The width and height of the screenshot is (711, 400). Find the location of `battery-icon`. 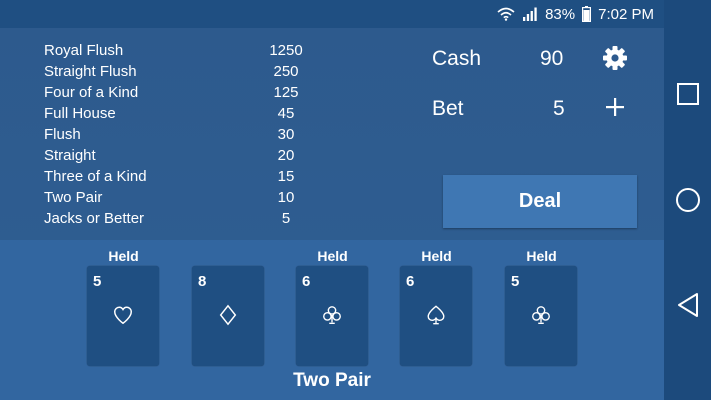

battery-icon is located at coordinates (587, 14).